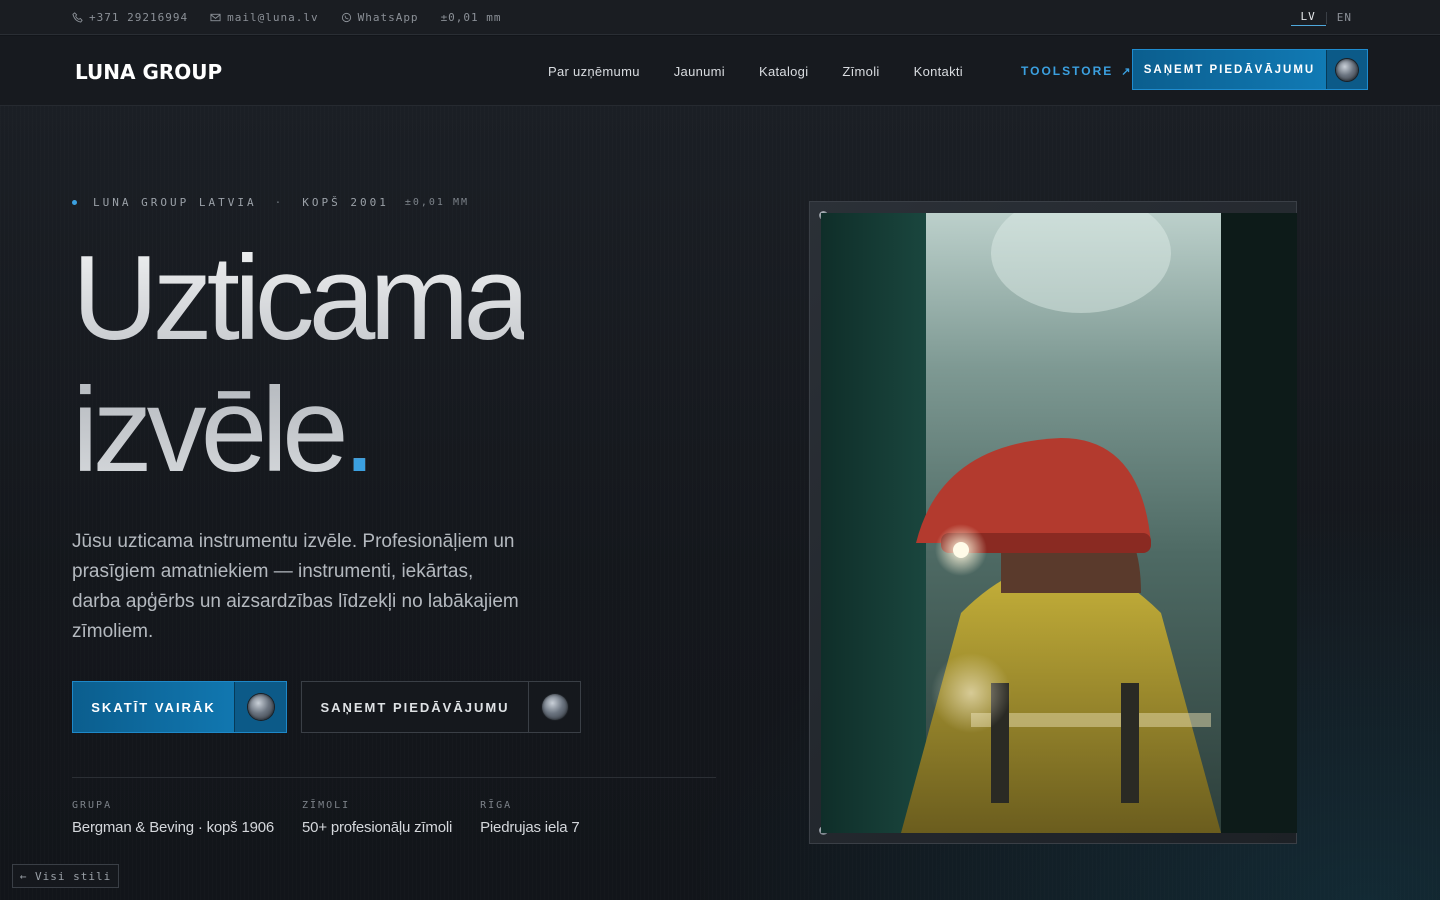 The image size is (1440, 900). What do you see at coordinates (92, 805) in the screenshot?
I see `stat-key: GRUPA` at bounding box center [92, 805].